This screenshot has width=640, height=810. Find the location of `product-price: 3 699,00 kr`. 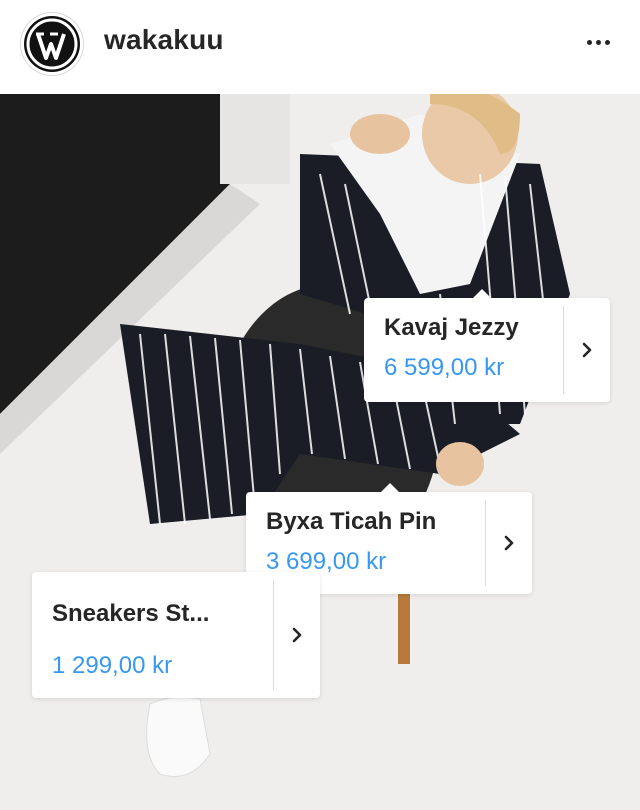

product-price: 3 699,00 kr is located at coordinates (326, 561).